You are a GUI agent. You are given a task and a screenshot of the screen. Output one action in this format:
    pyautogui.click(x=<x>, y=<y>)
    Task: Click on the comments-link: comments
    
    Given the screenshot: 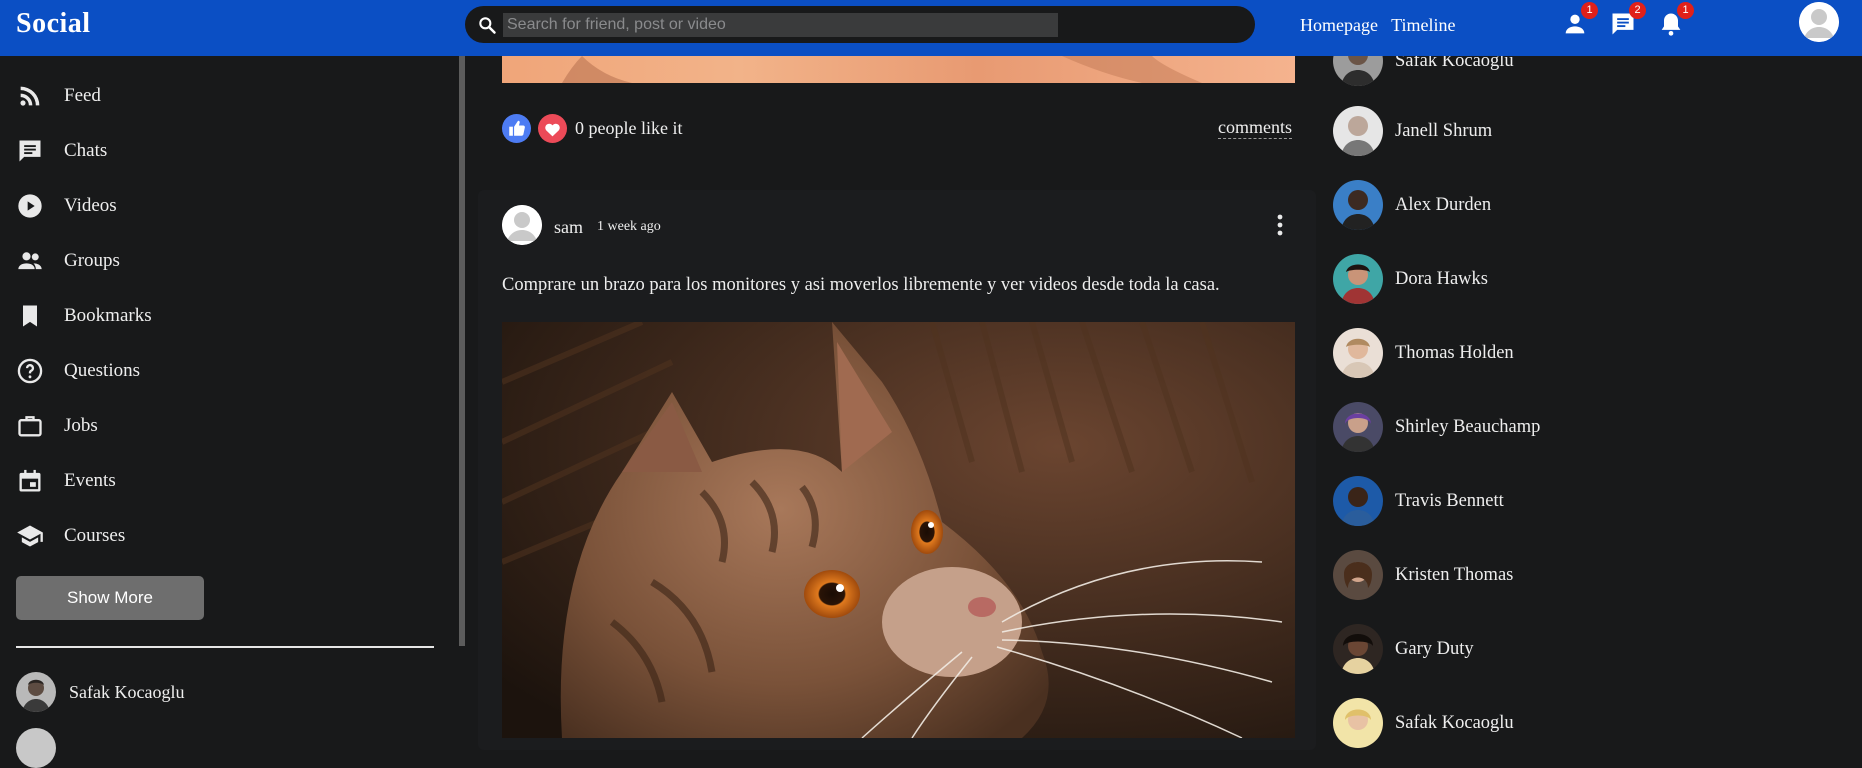 What is the action you would take?
    pyautogui.click(x=1255, y=128)
    